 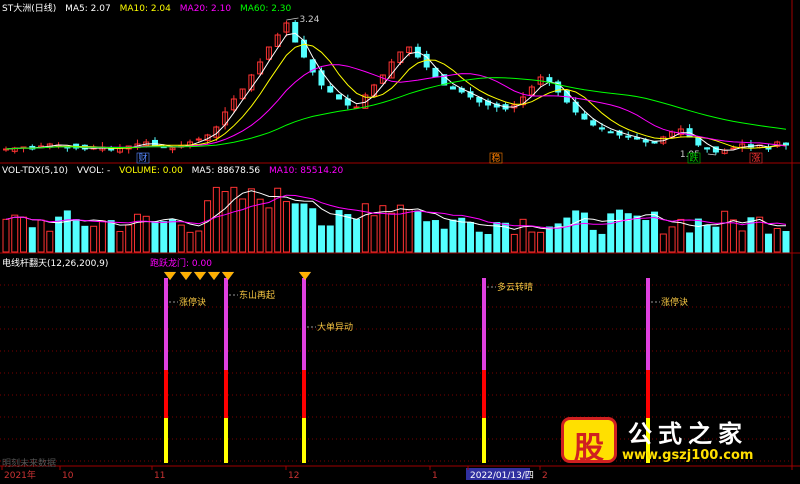 I want to click on event-marker-text: 稳, so click(x=495, y=158).